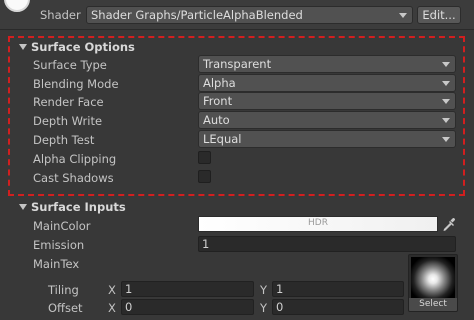  Describe the element at coordinates (218, 101) in the screenshot. I see `render-face-value: Front` at that location.